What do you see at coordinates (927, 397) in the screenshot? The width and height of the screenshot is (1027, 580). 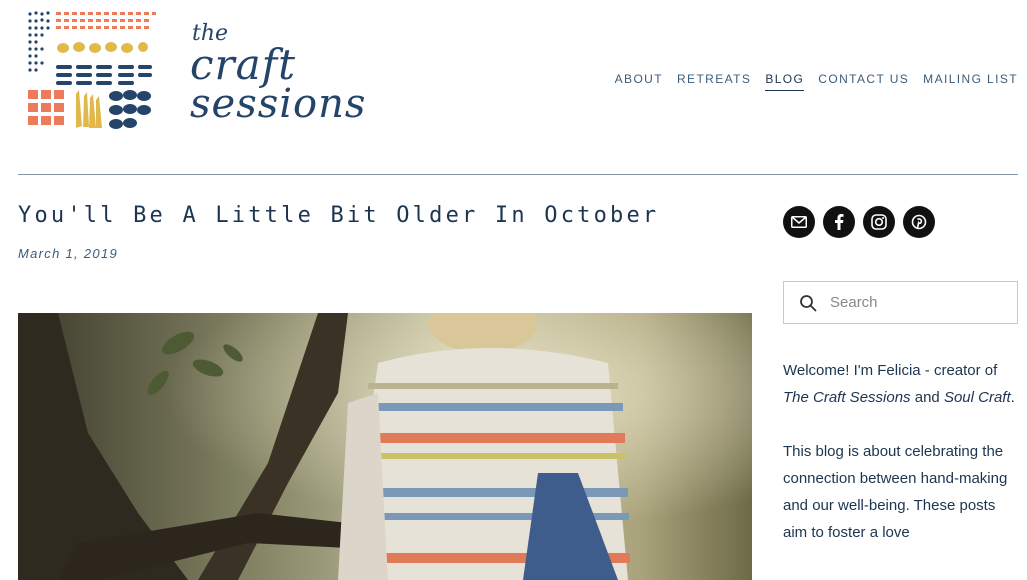 I see `welcome-mid: and` at bounding box center [927, 397].